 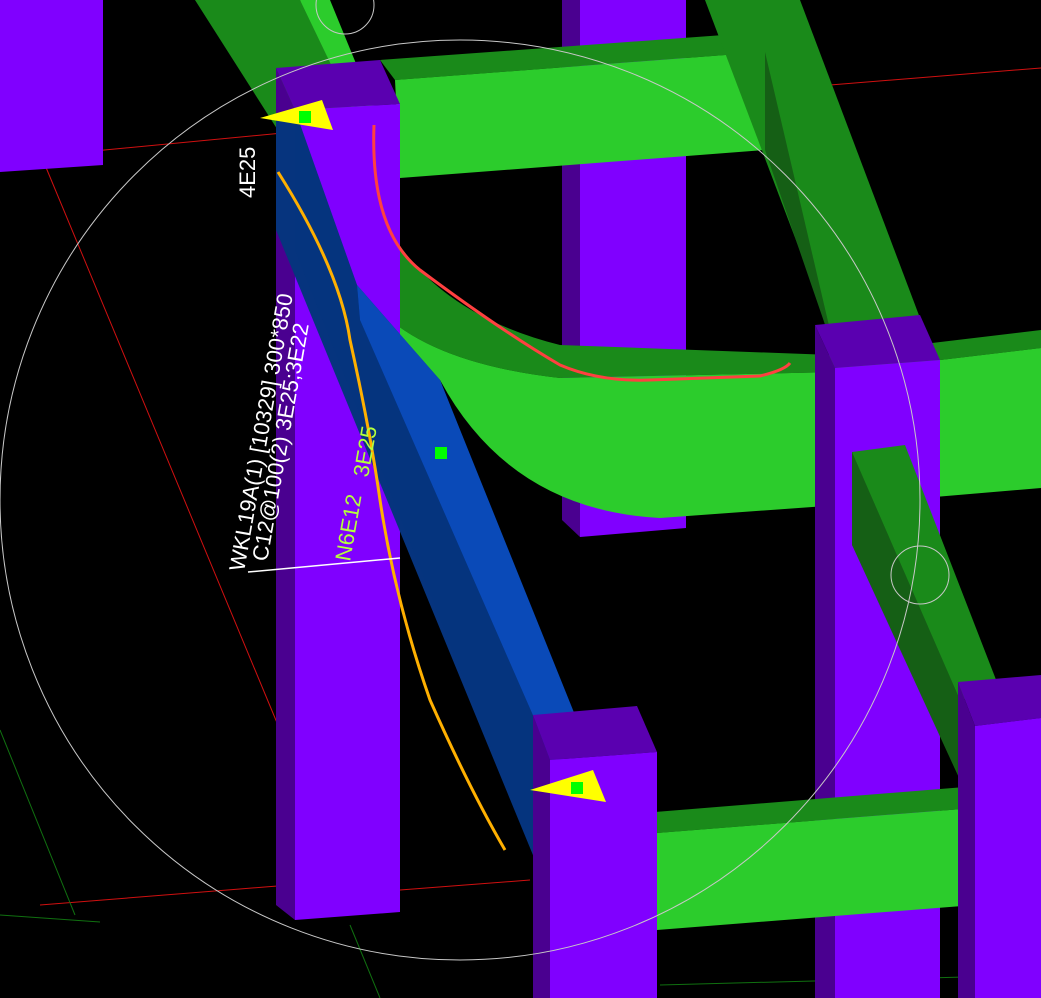 I want to click on mid-grip-icon, so click(x=441, y=453).